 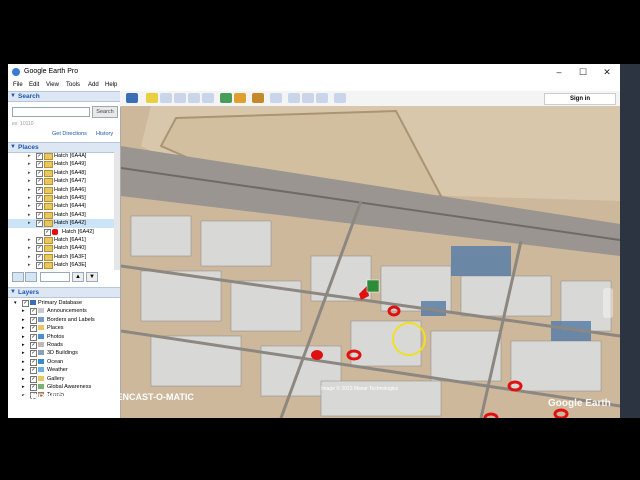 What do you see at coordinates (607, 72) in the screenshot?
I see `close-button: ✕` at bounding box center [607, 72].